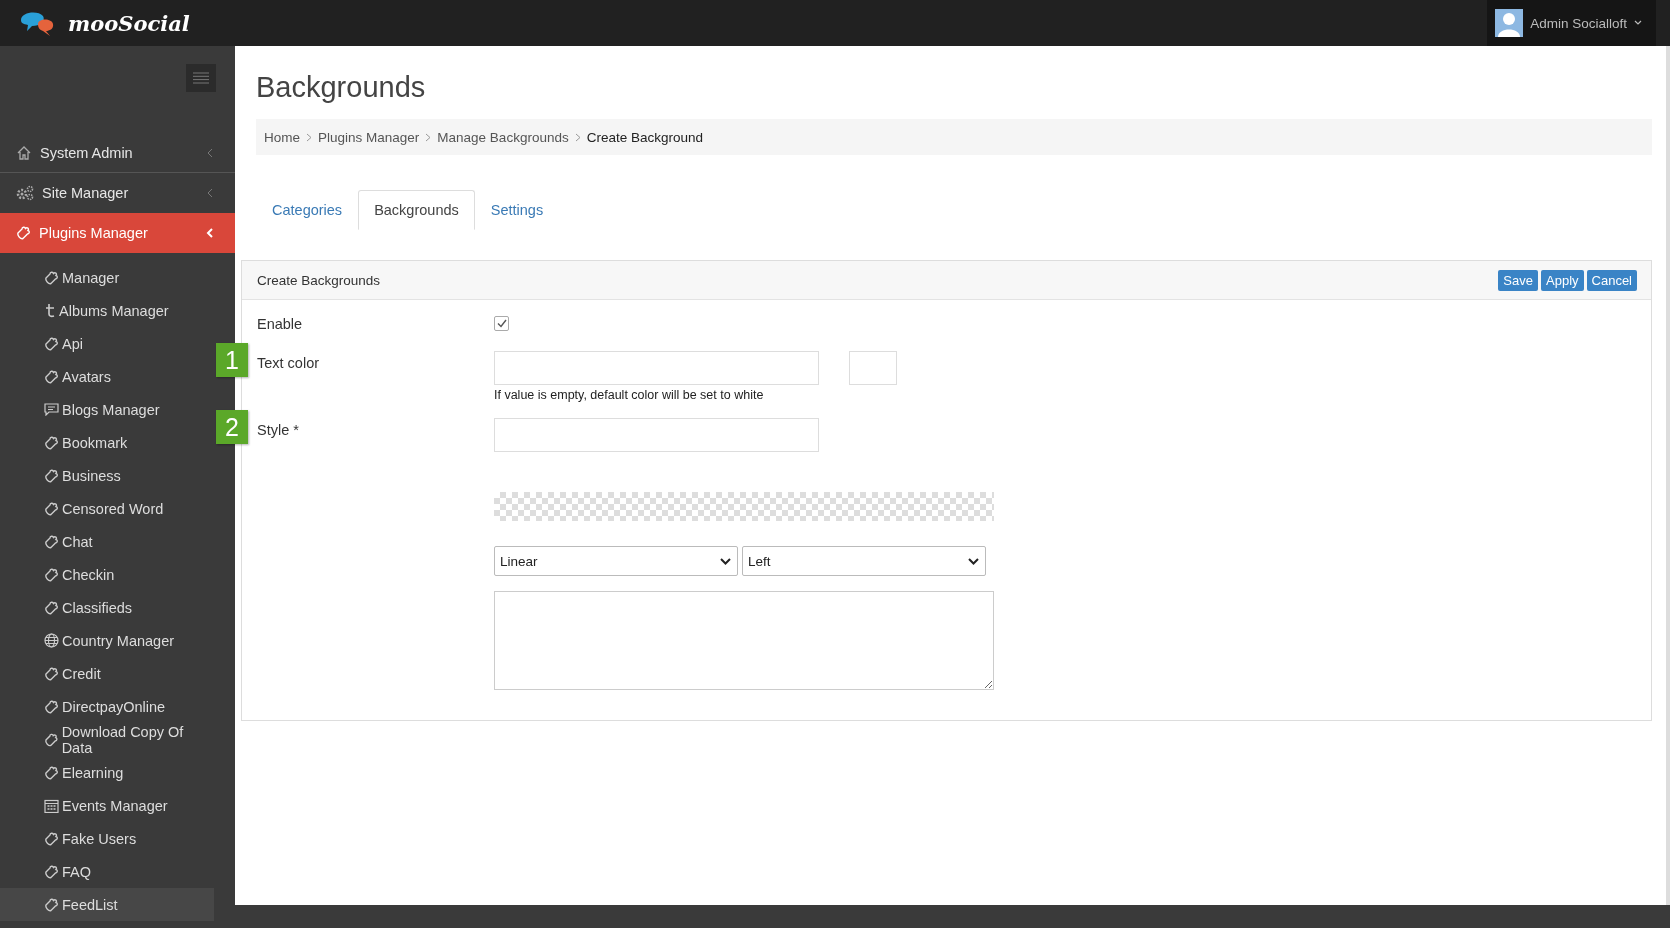  I want to click on breadcrumb-link: Plugins Manager, so click(369, 137).